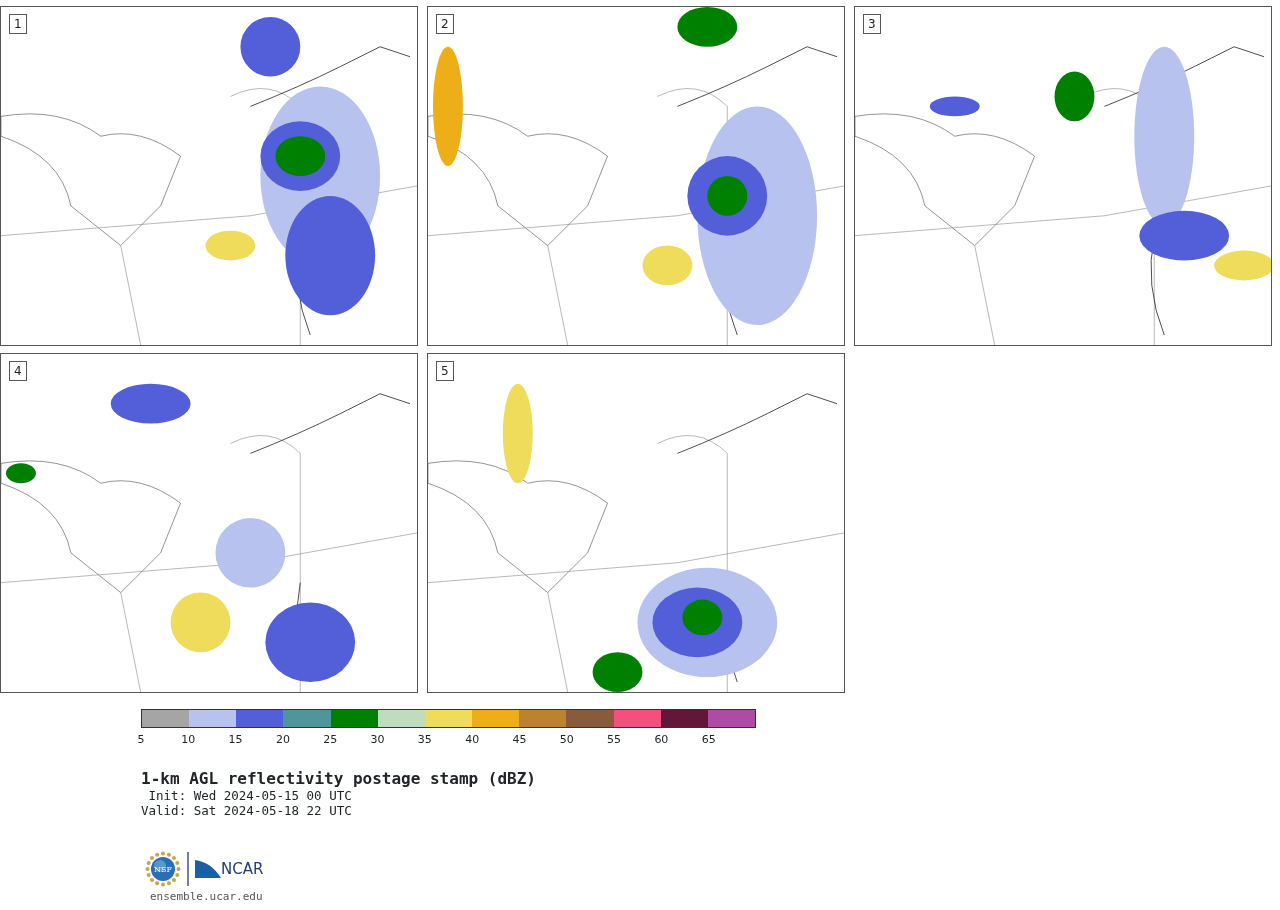 This screenshot has width=1280, height=910. What do you see at coordinates (708, 739) in the screenshot?
I see `tick-label: 65` at bounding box center [708, 739].